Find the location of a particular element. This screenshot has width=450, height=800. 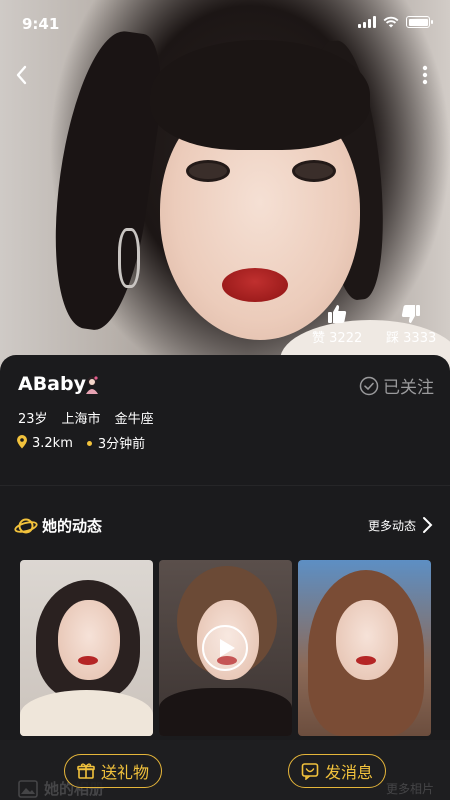

cover-bangs is located at coordinates (260, 95).